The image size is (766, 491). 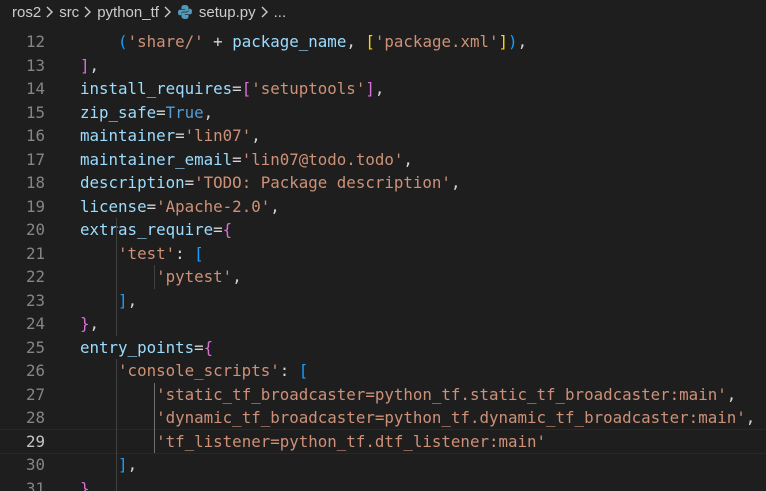 I want to click on line-number: 23, so click(x=35, y=300).